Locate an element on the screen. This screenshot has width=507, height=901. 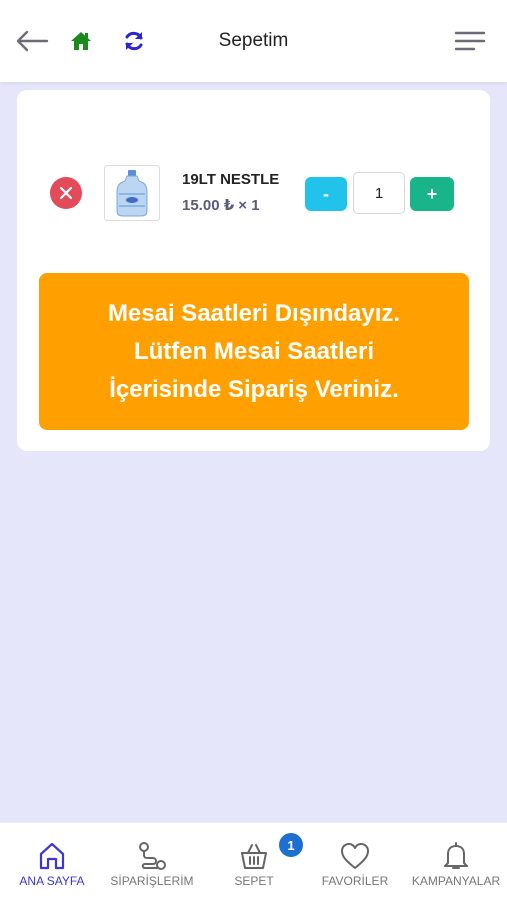
home-outline-icon is located at coordinates (52, 856).